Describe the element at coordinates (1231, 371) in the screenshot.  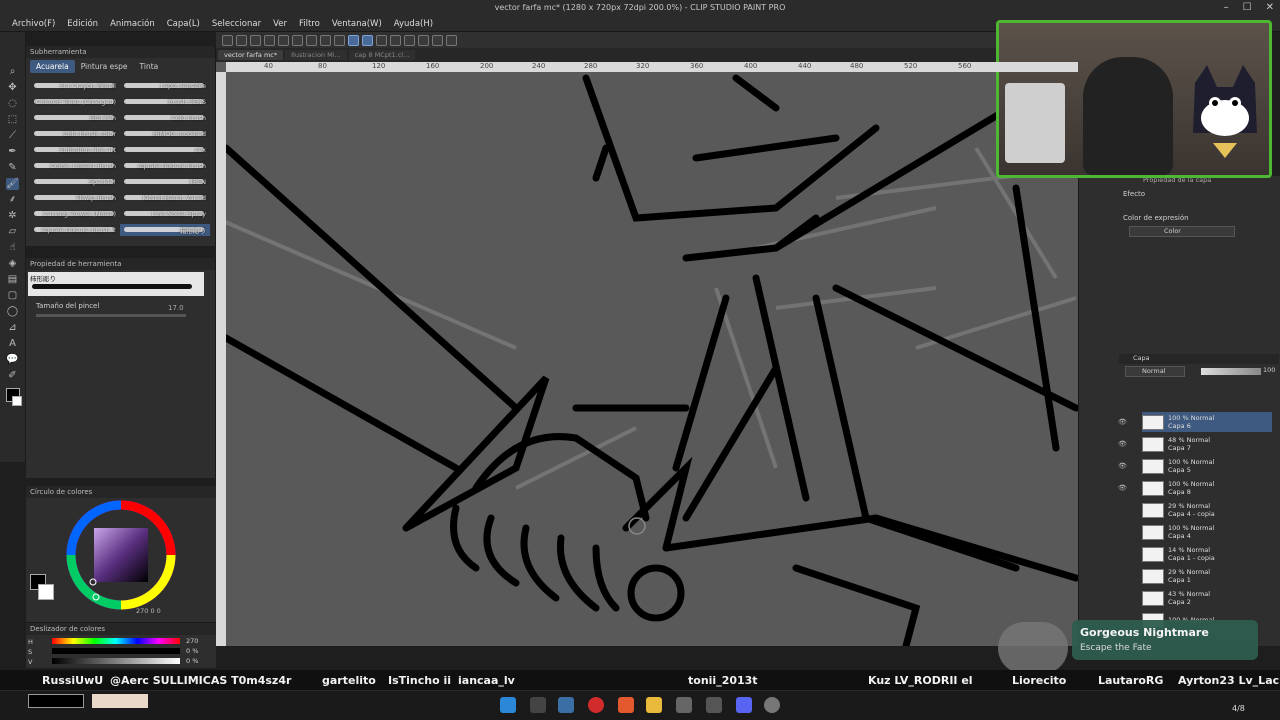
I see `opacity-slider` at that location.